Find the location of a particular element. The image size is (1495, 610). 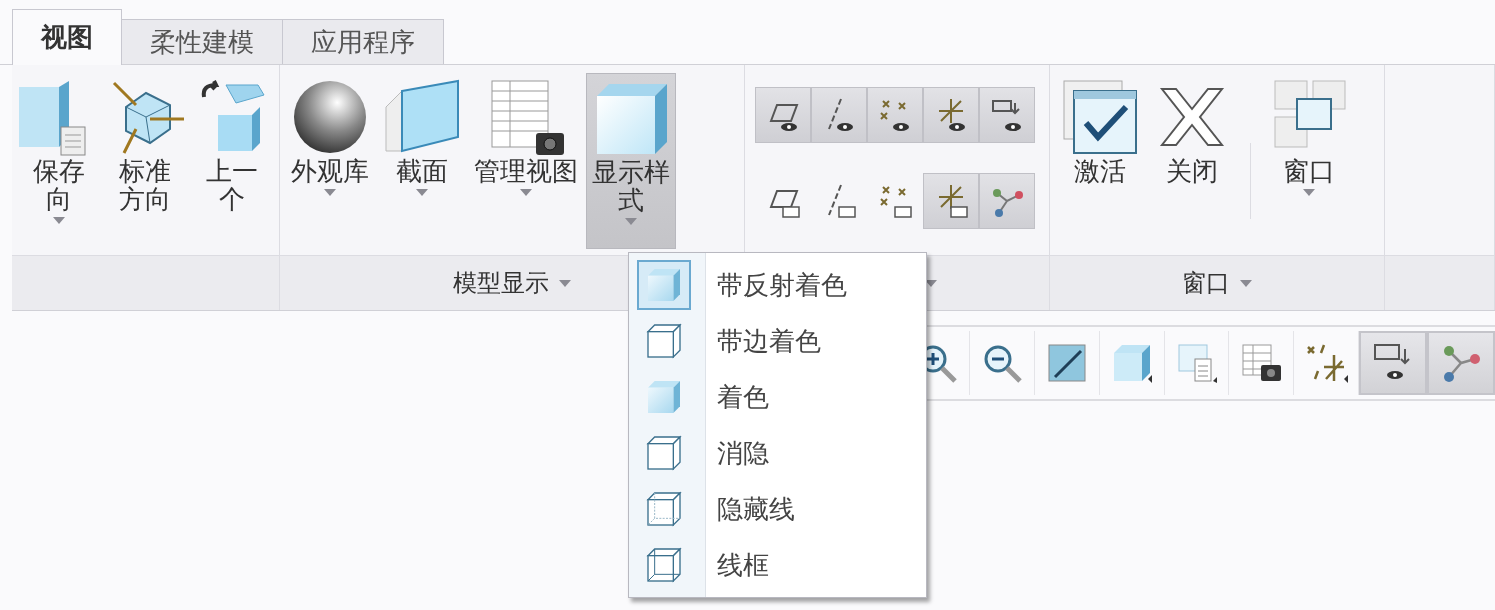

menu-item: 隐藏线 is located at coordinates (777, 509).